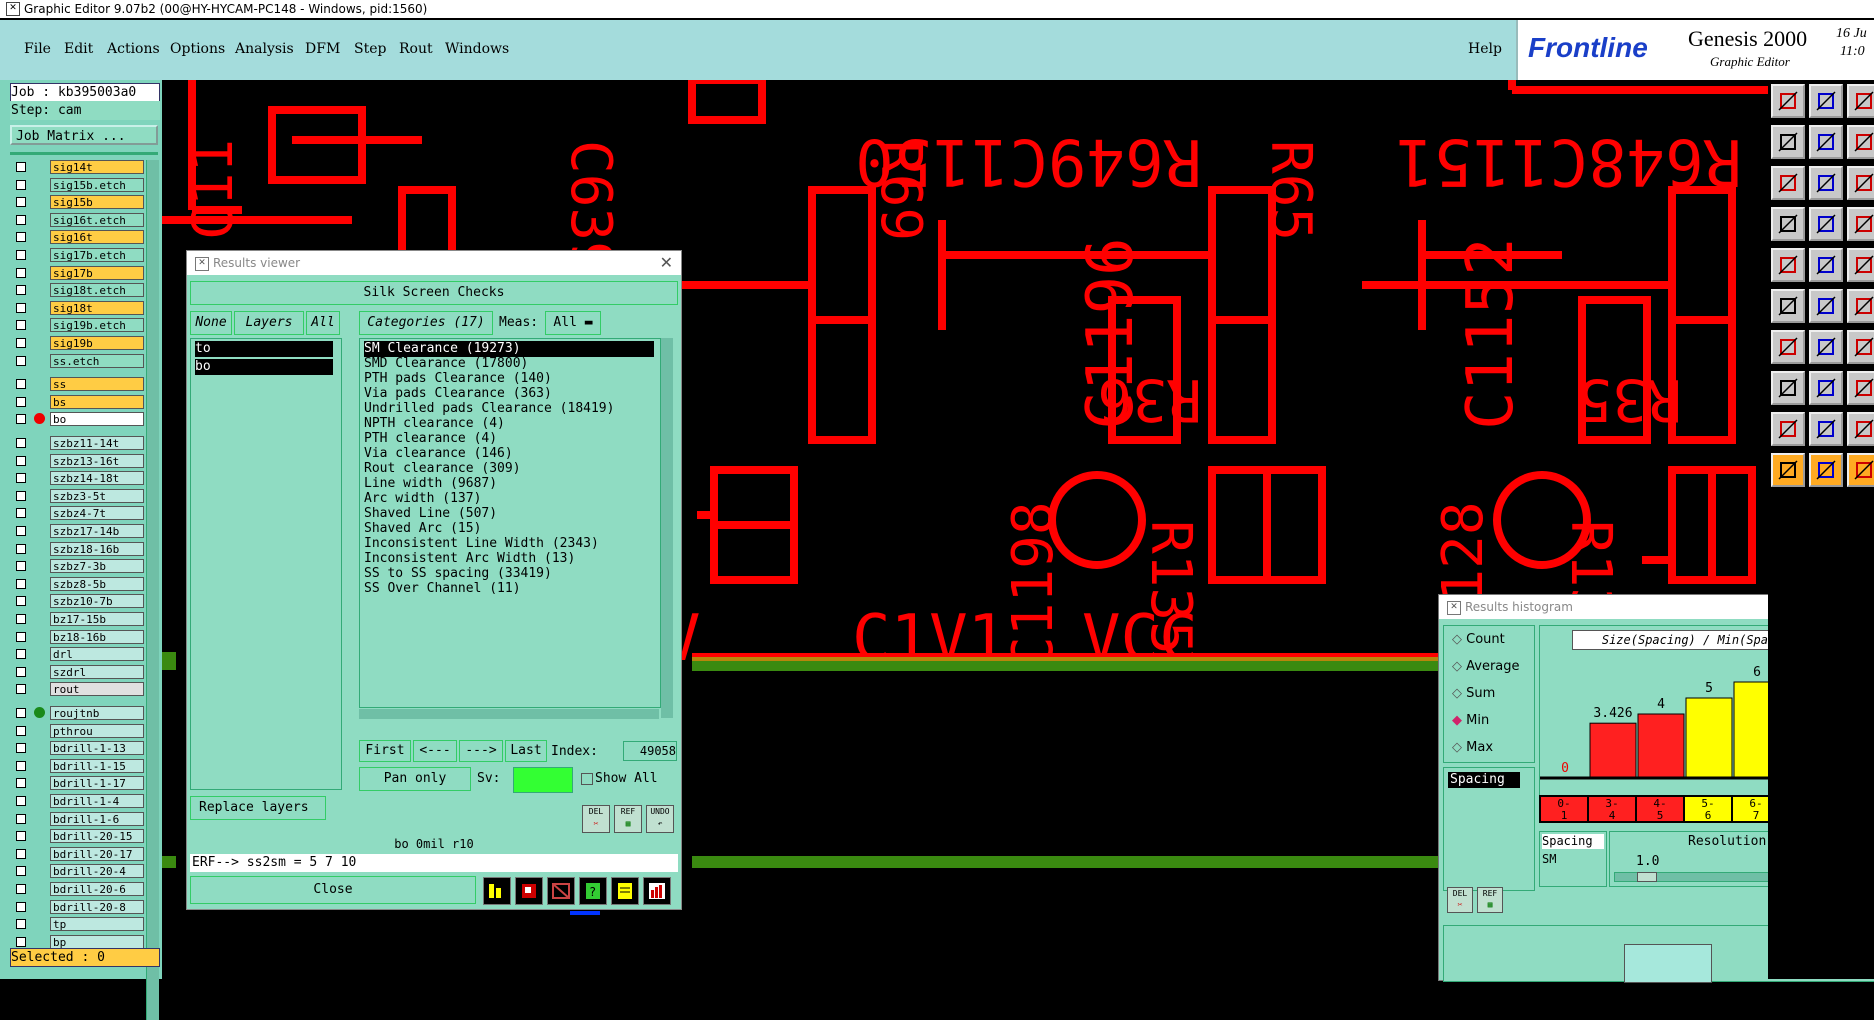 The width and height of the screenshot is (1874, 1020). I want to click on layer-item-to: to, so click(264, 349).